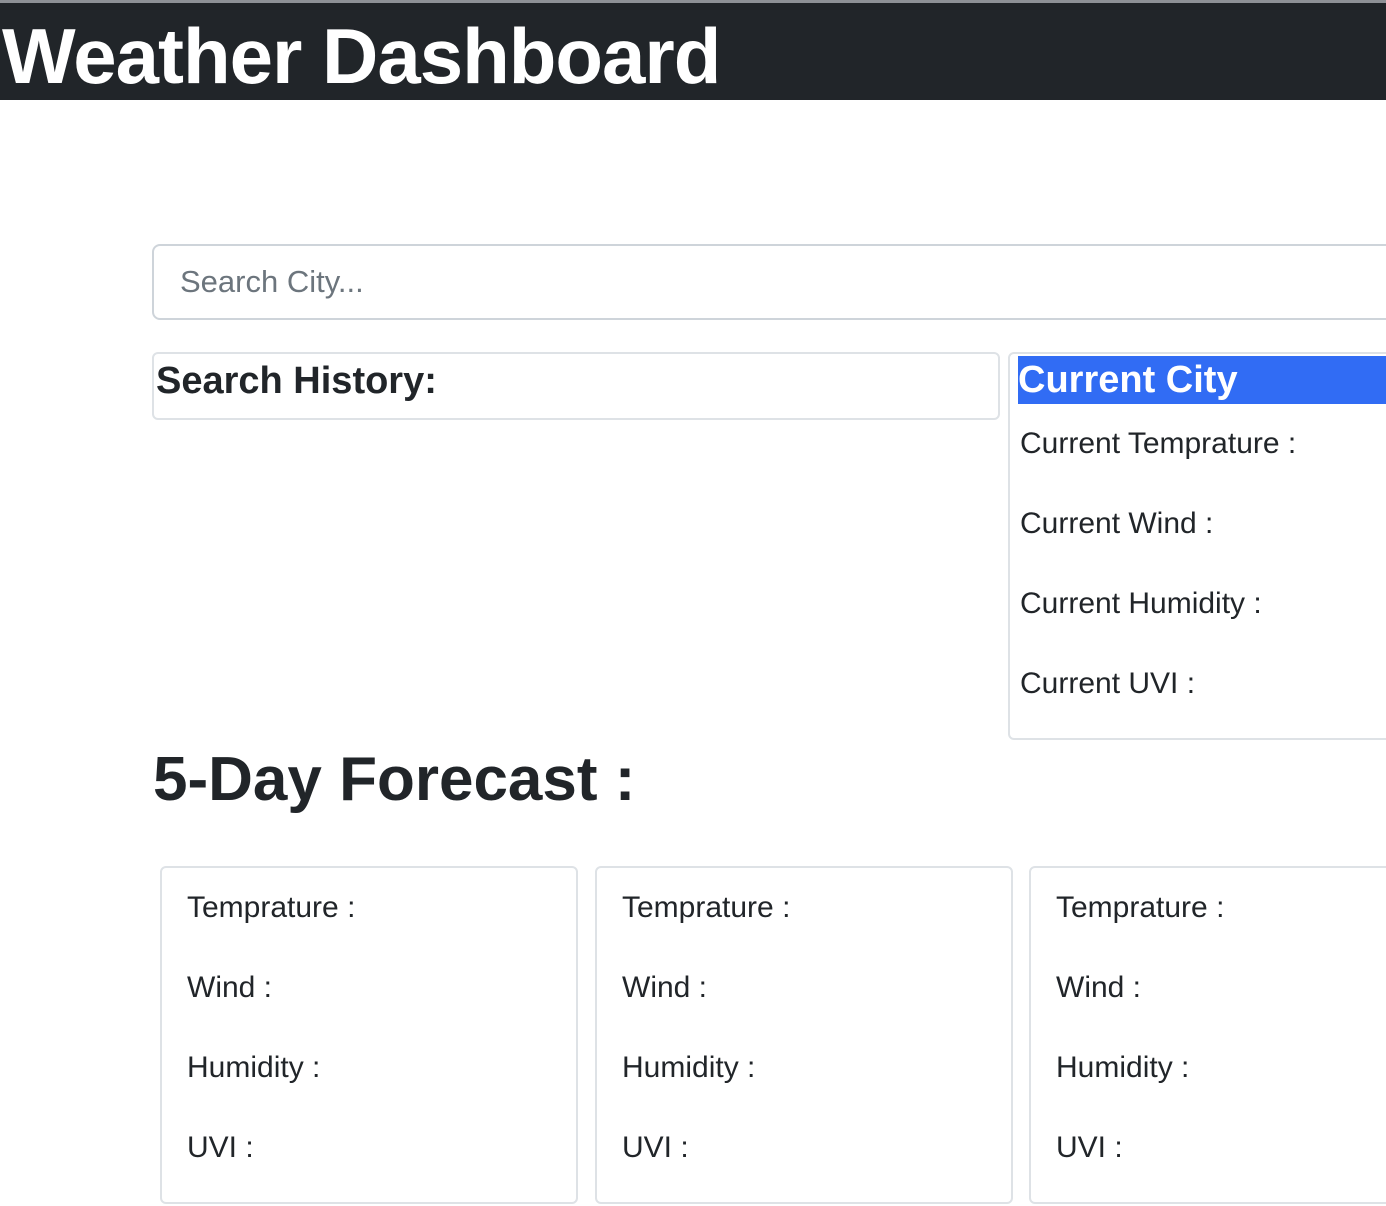 The image size is (1386, 1206). What do you see at coordinates (296, 381) in the screenshot?
I see `search-history-title: Search History:` at bounding box center [296, 381].